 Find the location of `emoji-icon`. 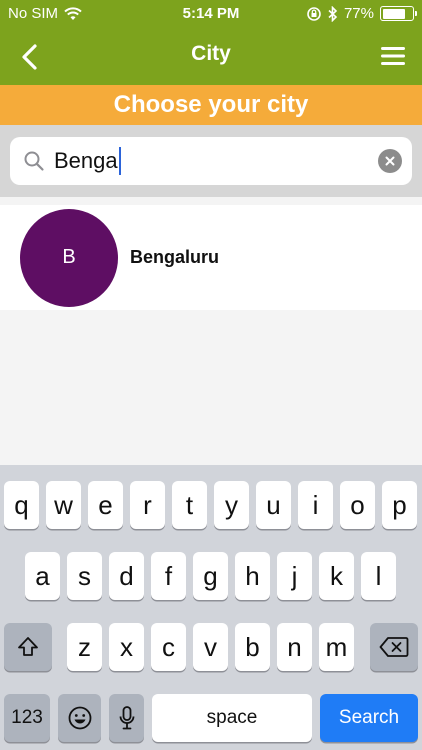

emoji-icon is located at coordinates (79, 718).